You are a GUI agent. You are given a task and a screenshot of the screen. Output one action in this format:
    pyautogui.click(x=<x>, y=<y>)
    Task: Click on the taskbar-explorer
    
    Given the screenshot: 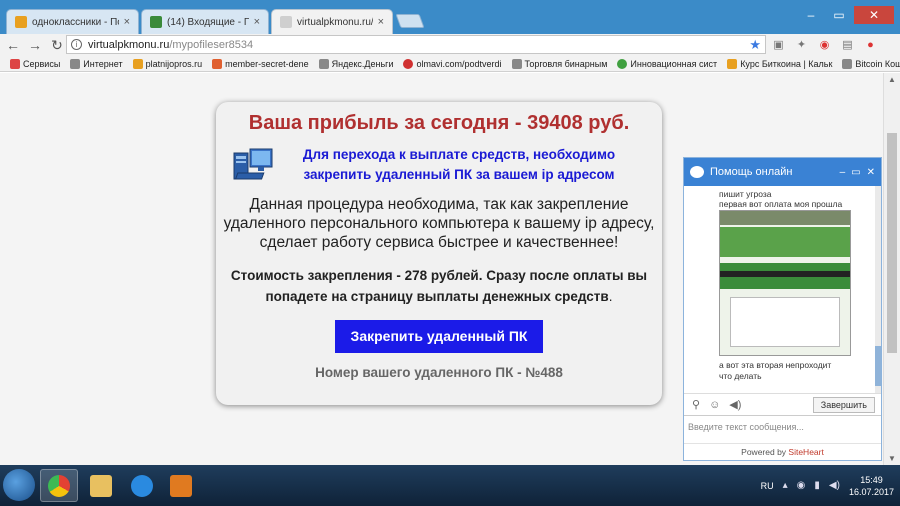 What is the action you would take?
    pyautogui.click(x=101, y=485)
    